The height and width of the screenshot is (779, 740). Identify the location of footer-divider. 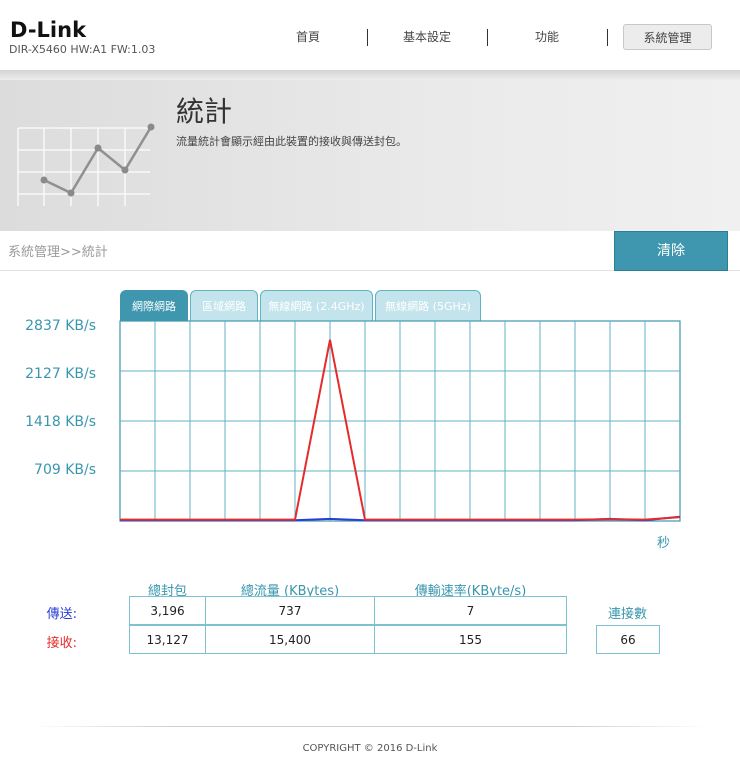
(370, 726).